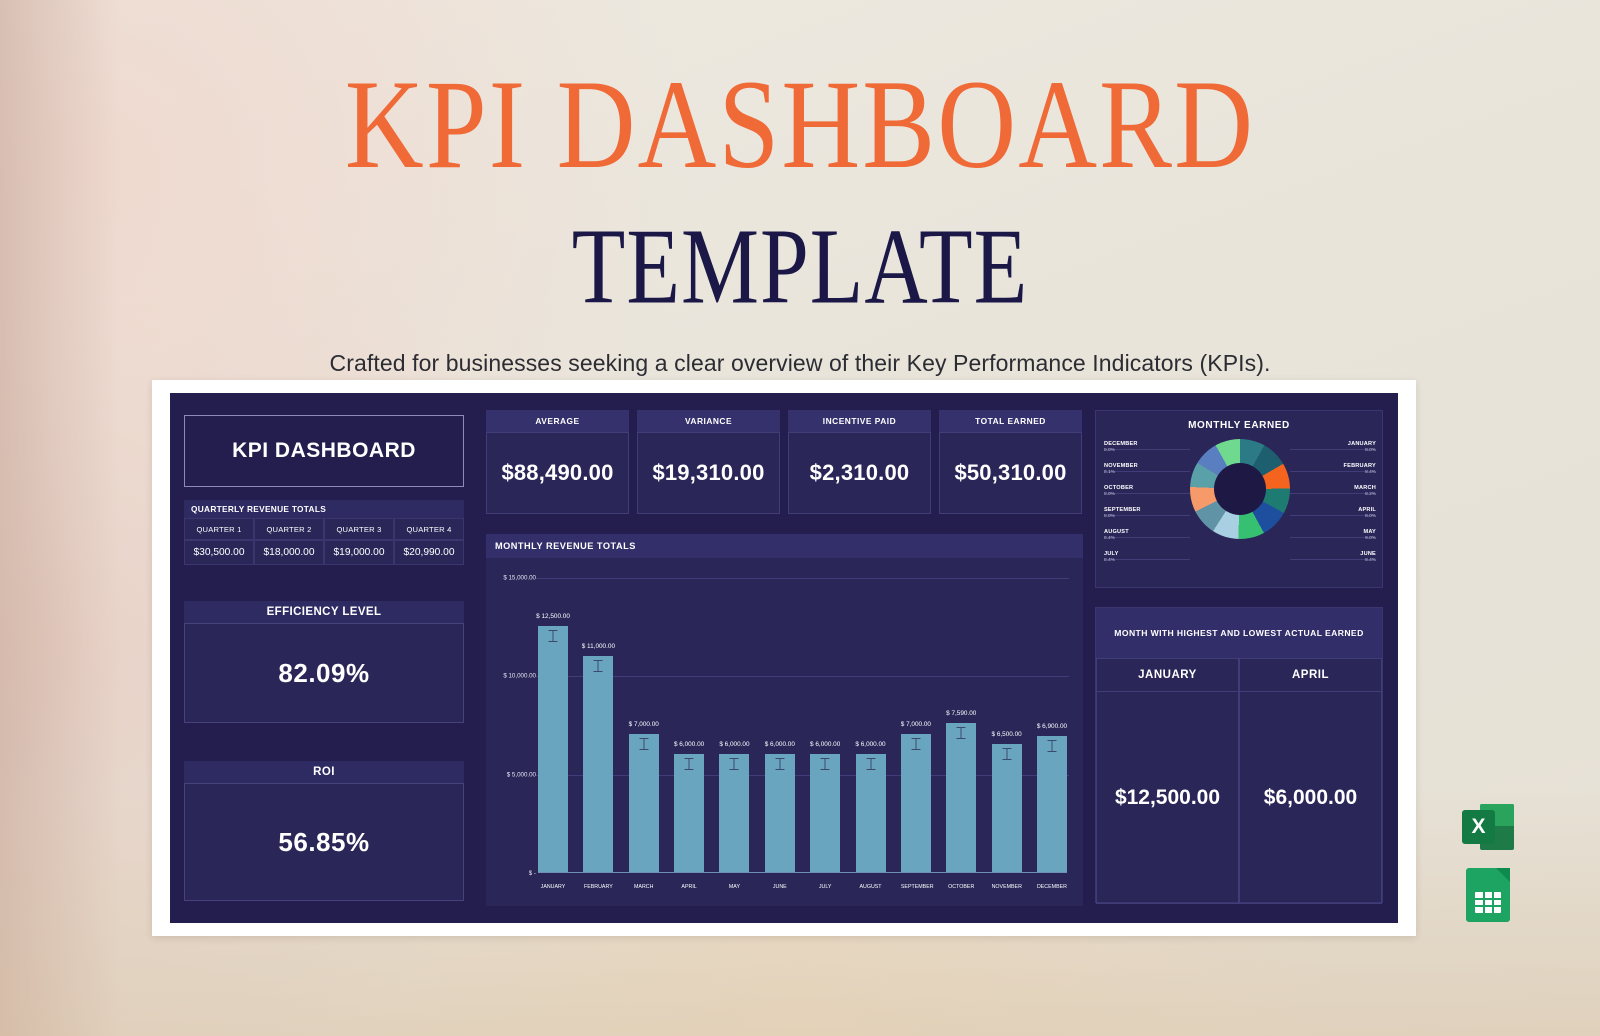 The image size is (1600, 1036). I want to click on donut-legend-month: JANUARY, so click(1361, 444).